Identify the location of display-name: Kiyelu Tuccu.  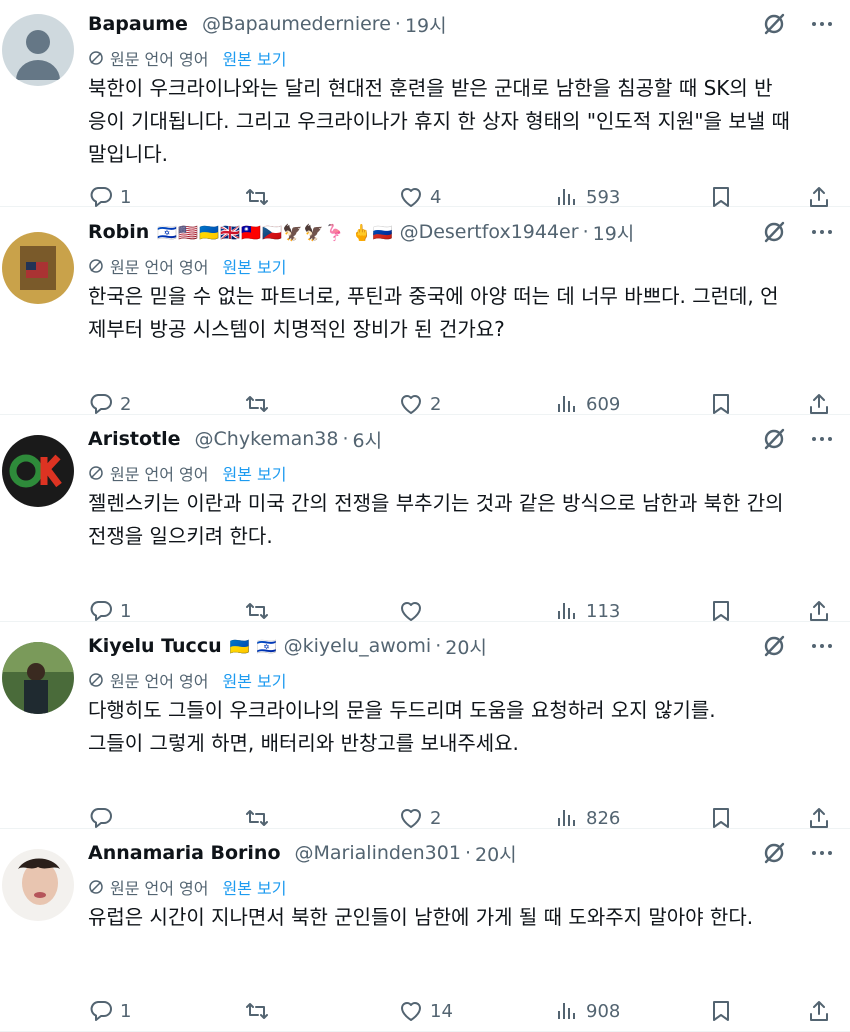
(155, 646).